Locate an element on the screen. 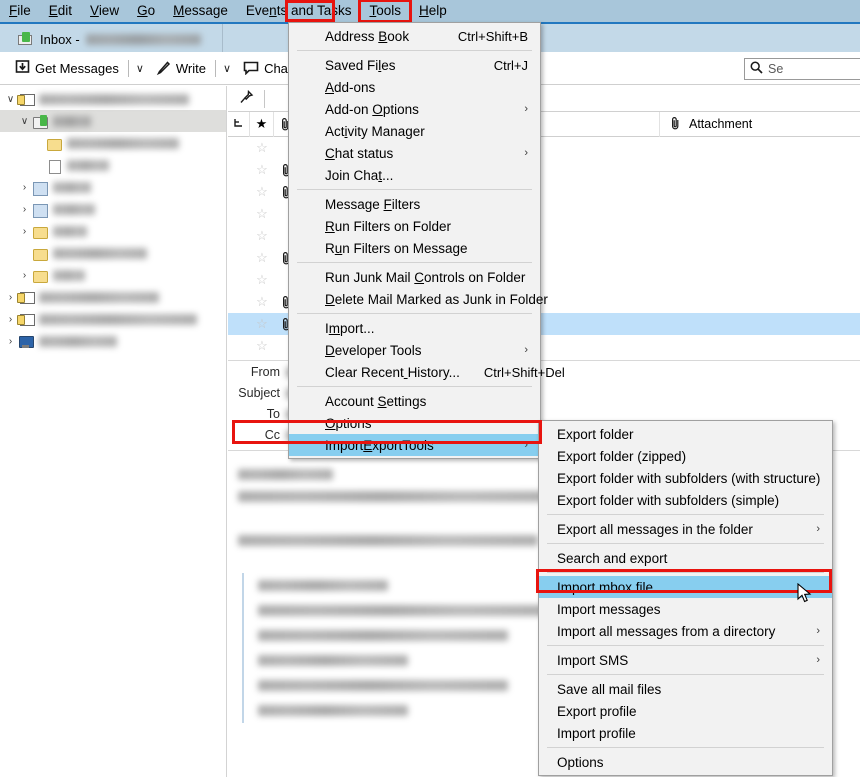 The image size is (860, 777). redacted-folder-label is located at coordinates (114, 99).